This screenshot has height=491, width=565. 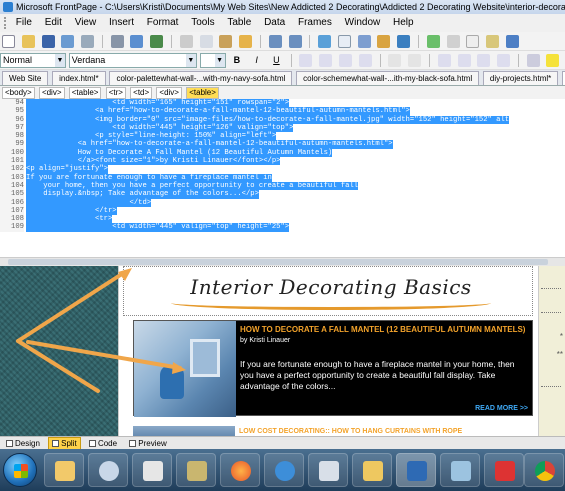 What do you see at coordinates (48, 41) in the screenshot?
I see `save-icon` at bounding box center [48, 41].